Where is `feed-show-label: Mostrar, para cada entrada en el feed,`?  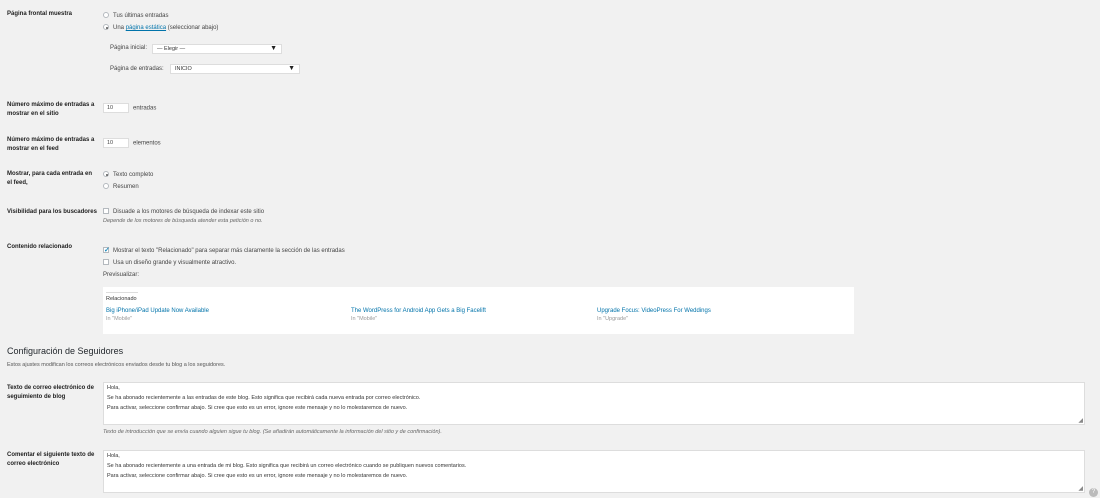 feed-show-label: Mostrar, para cada entrada en el feed, is located at coordinates (50, 178).